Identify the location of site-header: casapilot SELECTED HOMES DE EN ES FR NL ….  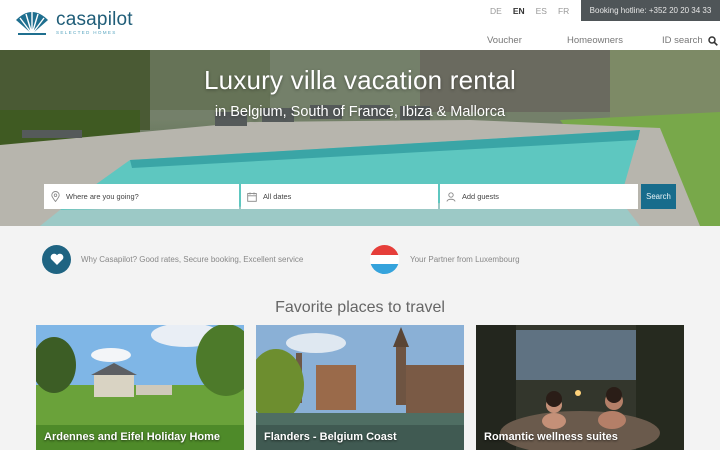
(360, 25).